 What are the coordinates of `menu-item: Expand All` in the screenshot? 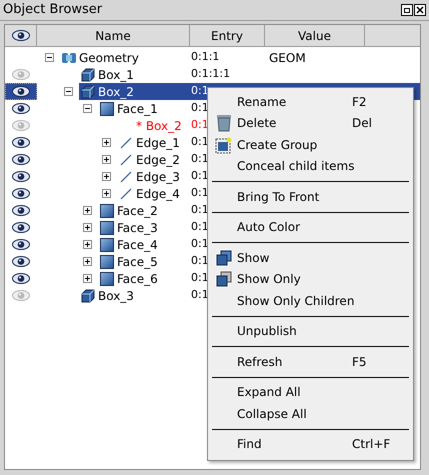 It's located at (310, 392).